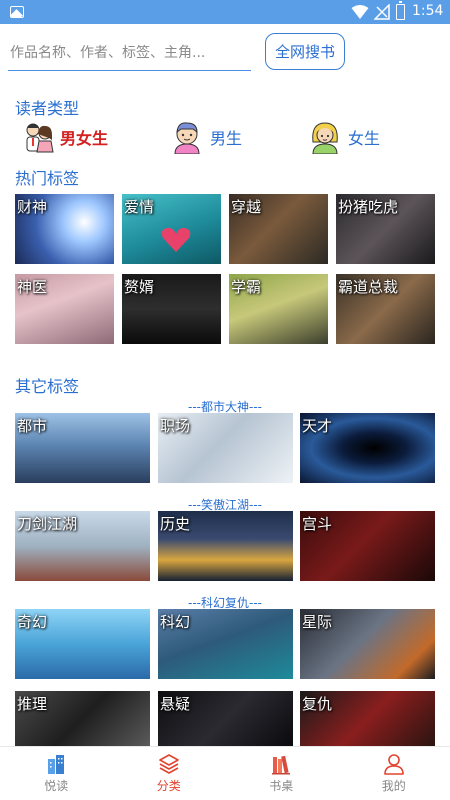  Describe the element at coordinates (367, 448) in the screenshot. I see `other-tag-tile: 天才` at that location.